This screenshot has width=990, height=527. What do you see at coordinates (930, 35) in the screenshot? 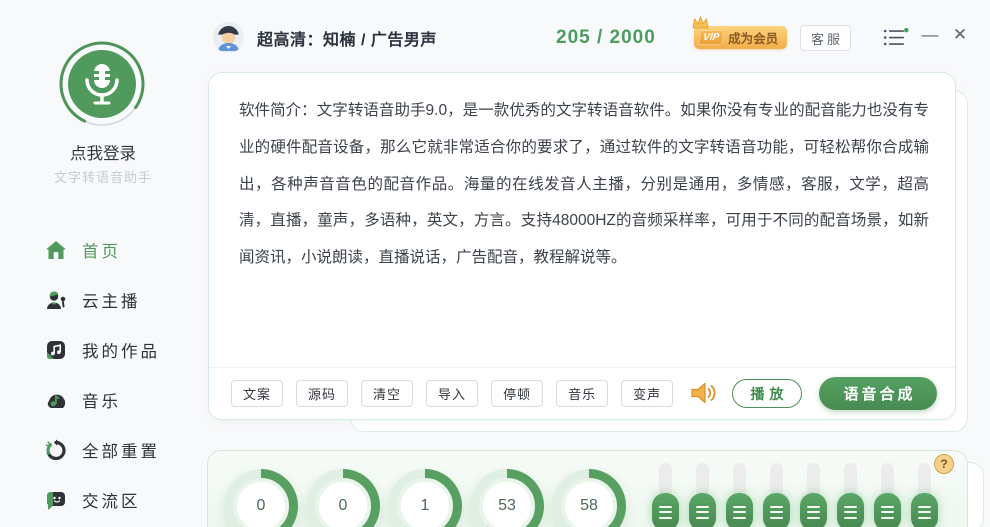
I see `minimize-icon: —` at bounding box center [930, 35].